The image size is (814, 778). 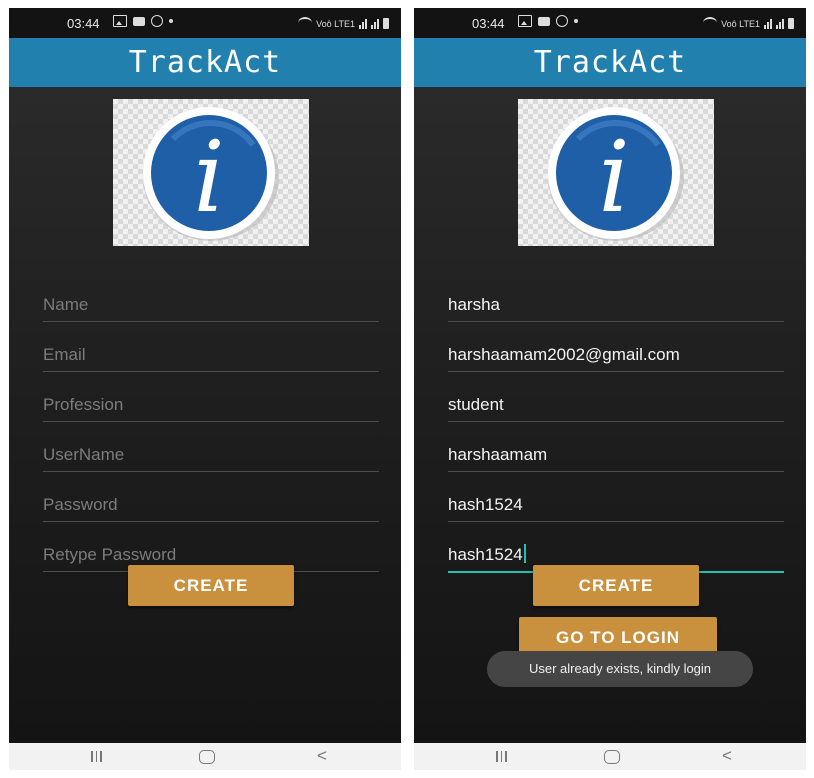 I want to click on username-placeholder: UserName, so click(x=84, y=454).